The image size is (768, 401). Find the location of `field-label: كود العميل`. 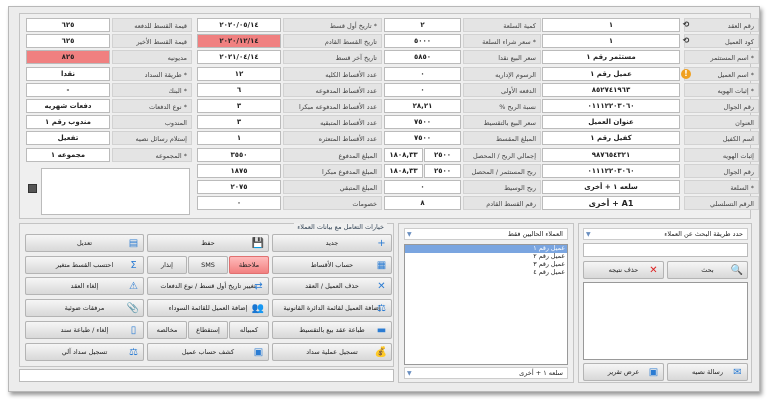

field-label: كود العميل is located at coordinates (721, 41).